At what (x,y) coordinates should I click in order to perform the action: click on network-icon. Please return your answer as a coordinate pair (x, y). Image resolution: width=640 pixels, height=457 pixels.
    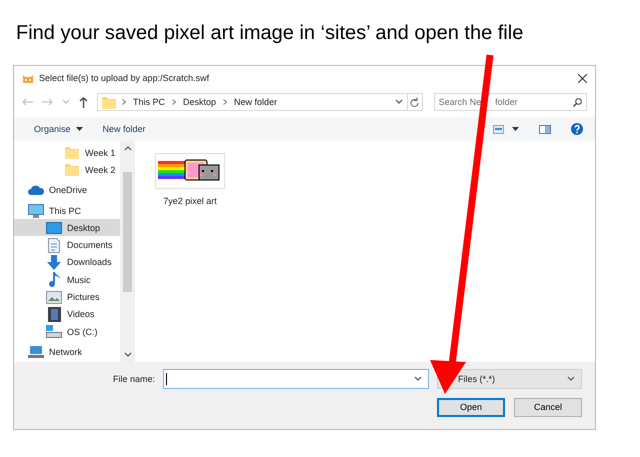
    Looking at the image, I should click on (36, 352).